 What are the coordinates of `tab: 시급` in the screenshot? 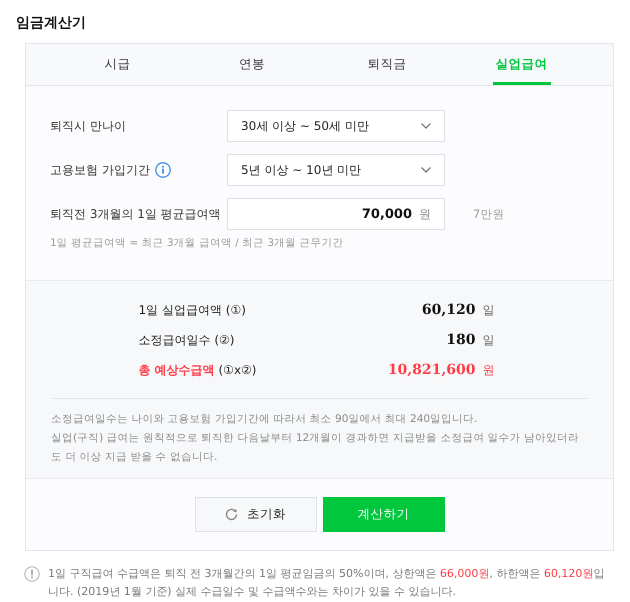 It's located at (117, 64).